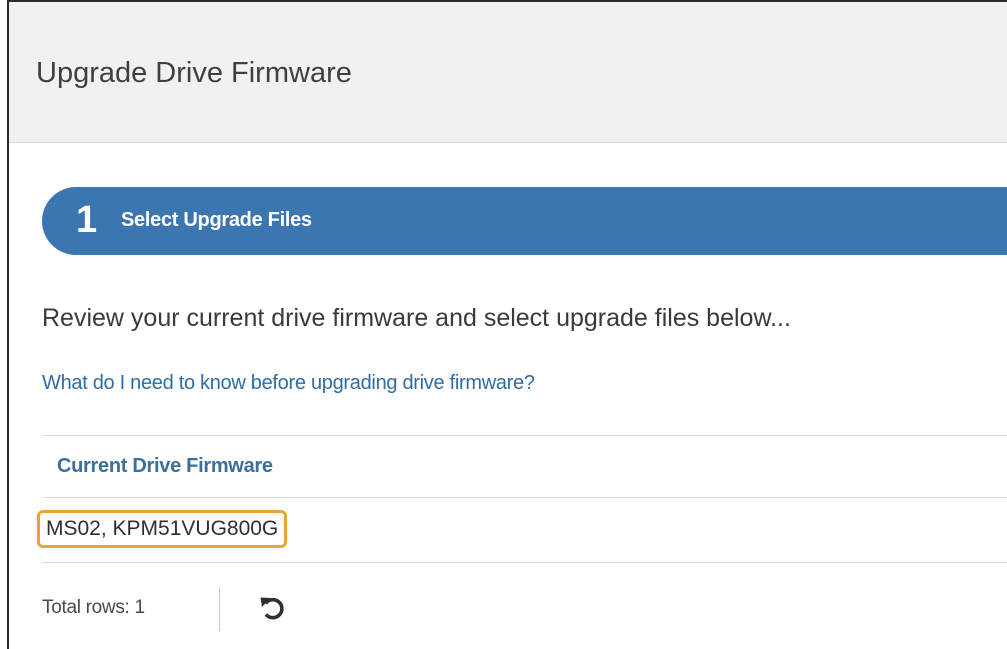 This screenshot has height=649, width=1007. What do you see at coordinates (8, 324) in the screenshot?
I see `window-left-border` at bounding box center [8, 324].